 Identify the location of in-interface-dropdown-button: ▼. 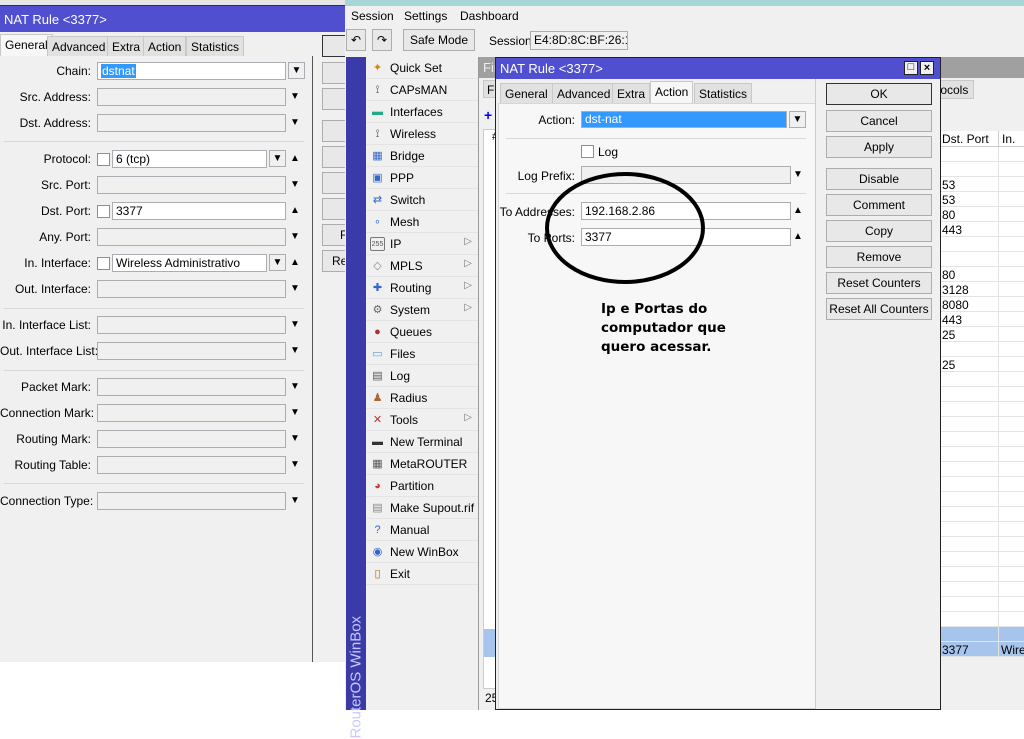
(277, 262).